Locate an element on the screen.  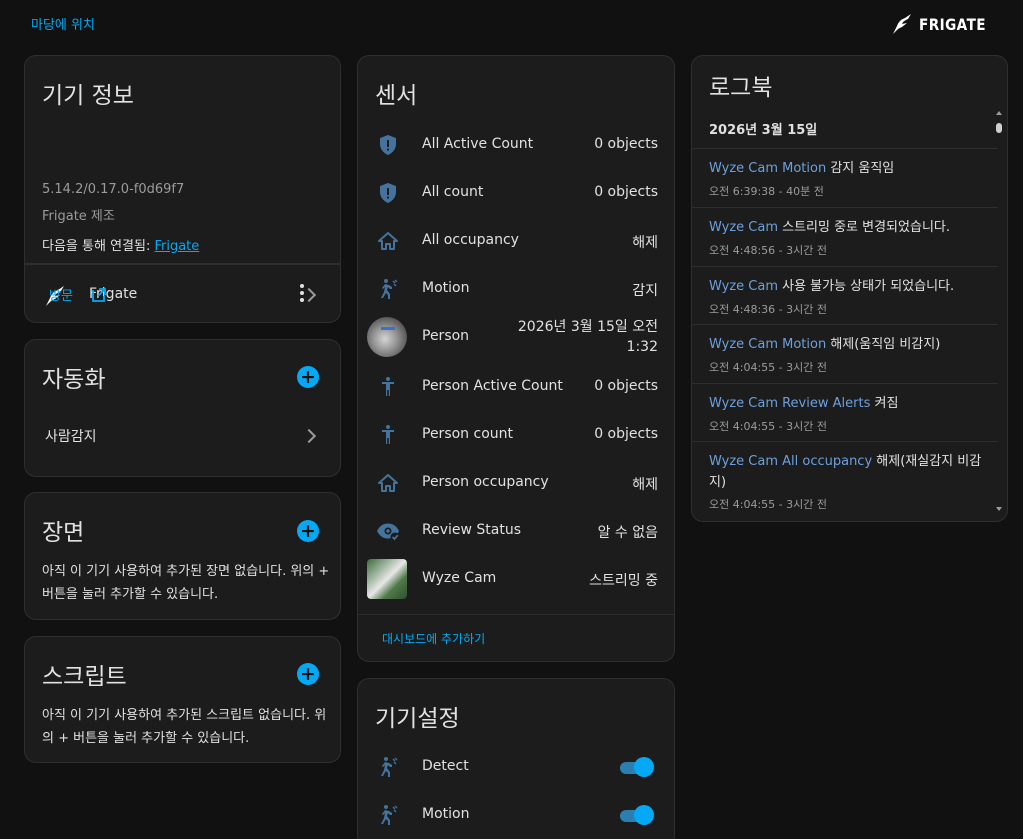
top-bar: 마당에 위치 FRIGATE is located at coordinates (511, 23).